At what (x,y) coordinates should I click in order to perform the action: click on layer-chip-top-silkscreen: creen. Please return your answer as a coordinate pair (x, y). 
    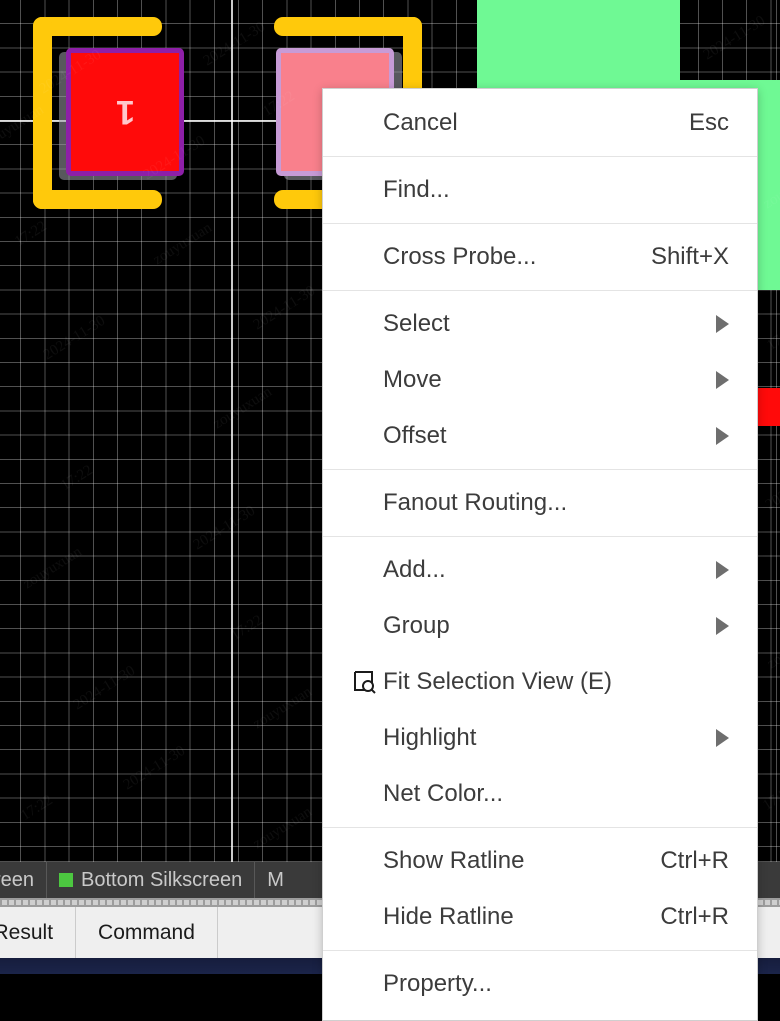
    Looking at the image, I should click on (24, 880).